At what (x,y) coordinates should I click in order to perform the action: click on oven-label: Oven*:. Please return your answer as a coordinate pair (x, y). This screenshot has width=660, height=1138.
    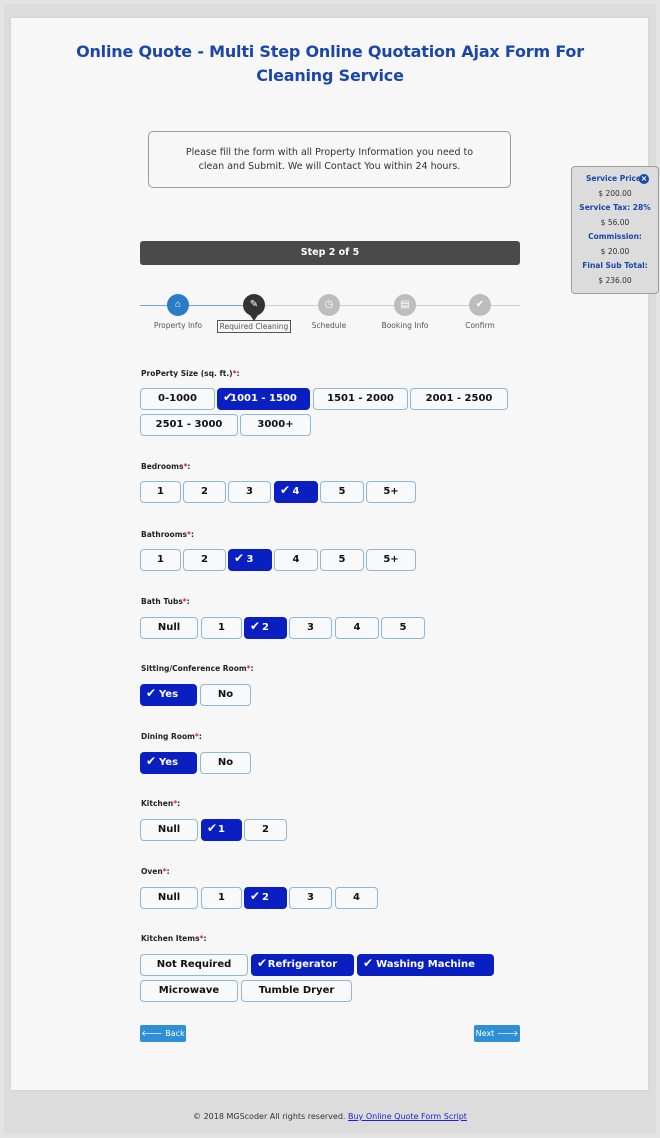
    Looking at the image, I should click on (155, 871).